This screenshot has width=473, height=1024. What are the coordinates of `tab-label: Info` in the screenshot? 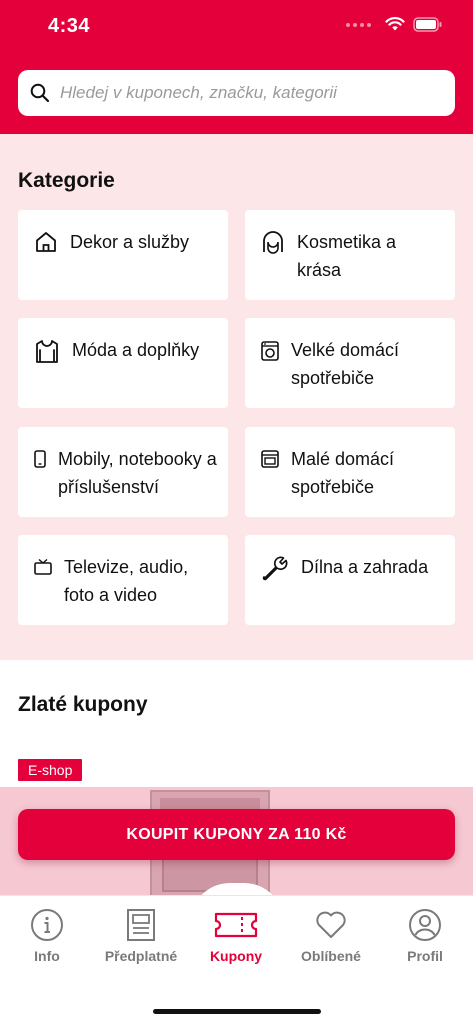 It's located at (47, 956).